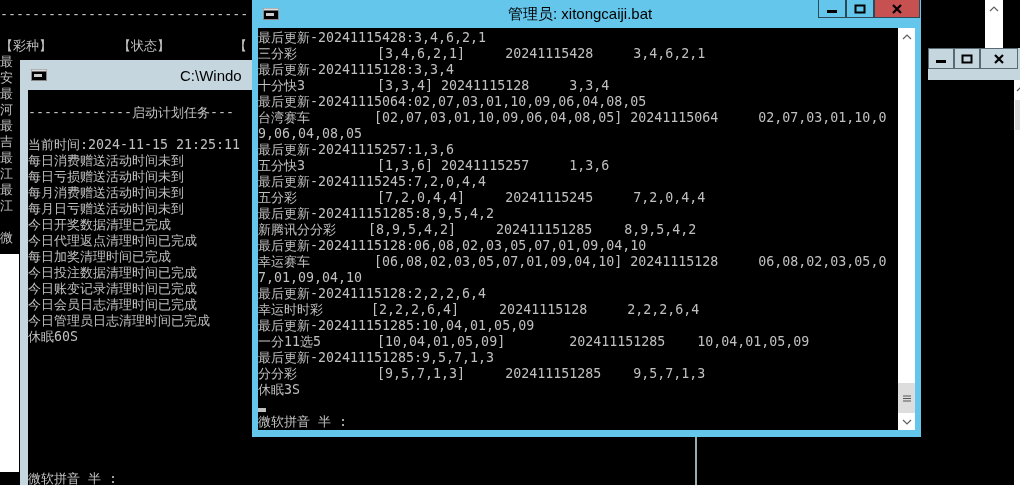 The image size is (1020, 485). What do you see at coordinates (376, 214) in the screenshot?
I see `console-text: 最后更新-202411151285:8,9,5,4,2` at bounding box center [376, 214].